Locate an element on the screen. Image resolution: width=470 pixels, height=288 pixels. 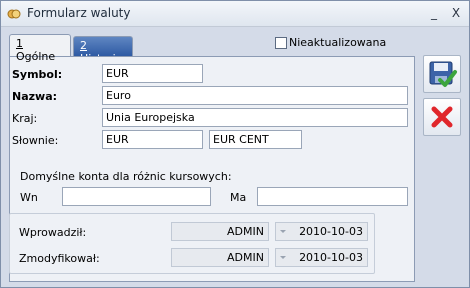
outdated-checkbox-box is located at coordinates (281, 42).